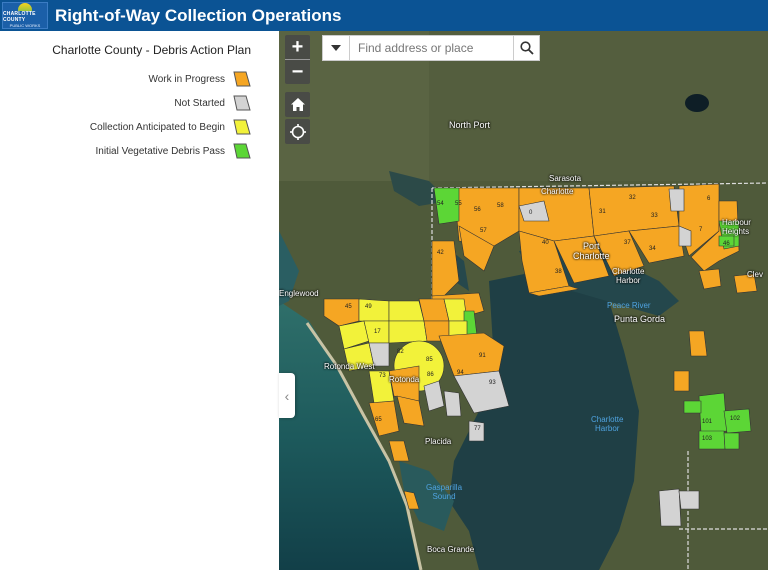 The image size is (768, 570). Describe the element at coordinates (157, 127) in the screenshot. I see `legend-label: Collection Anticipated to Begin` at that location.